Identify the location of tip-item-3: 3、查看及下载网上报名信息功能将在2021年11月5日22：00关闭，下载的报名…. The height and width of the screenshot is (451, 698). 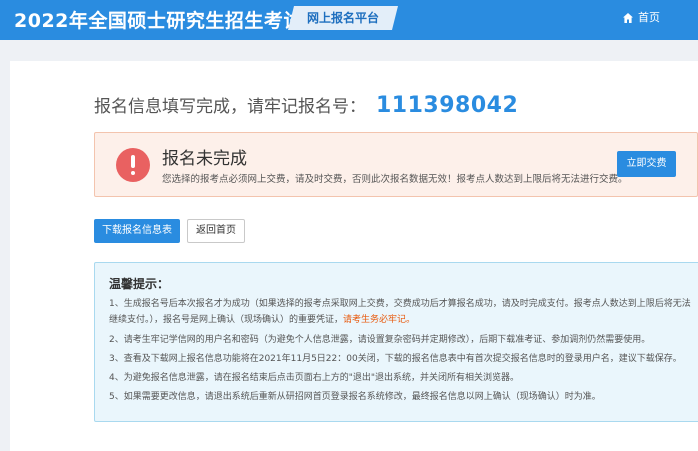
(395, 359).